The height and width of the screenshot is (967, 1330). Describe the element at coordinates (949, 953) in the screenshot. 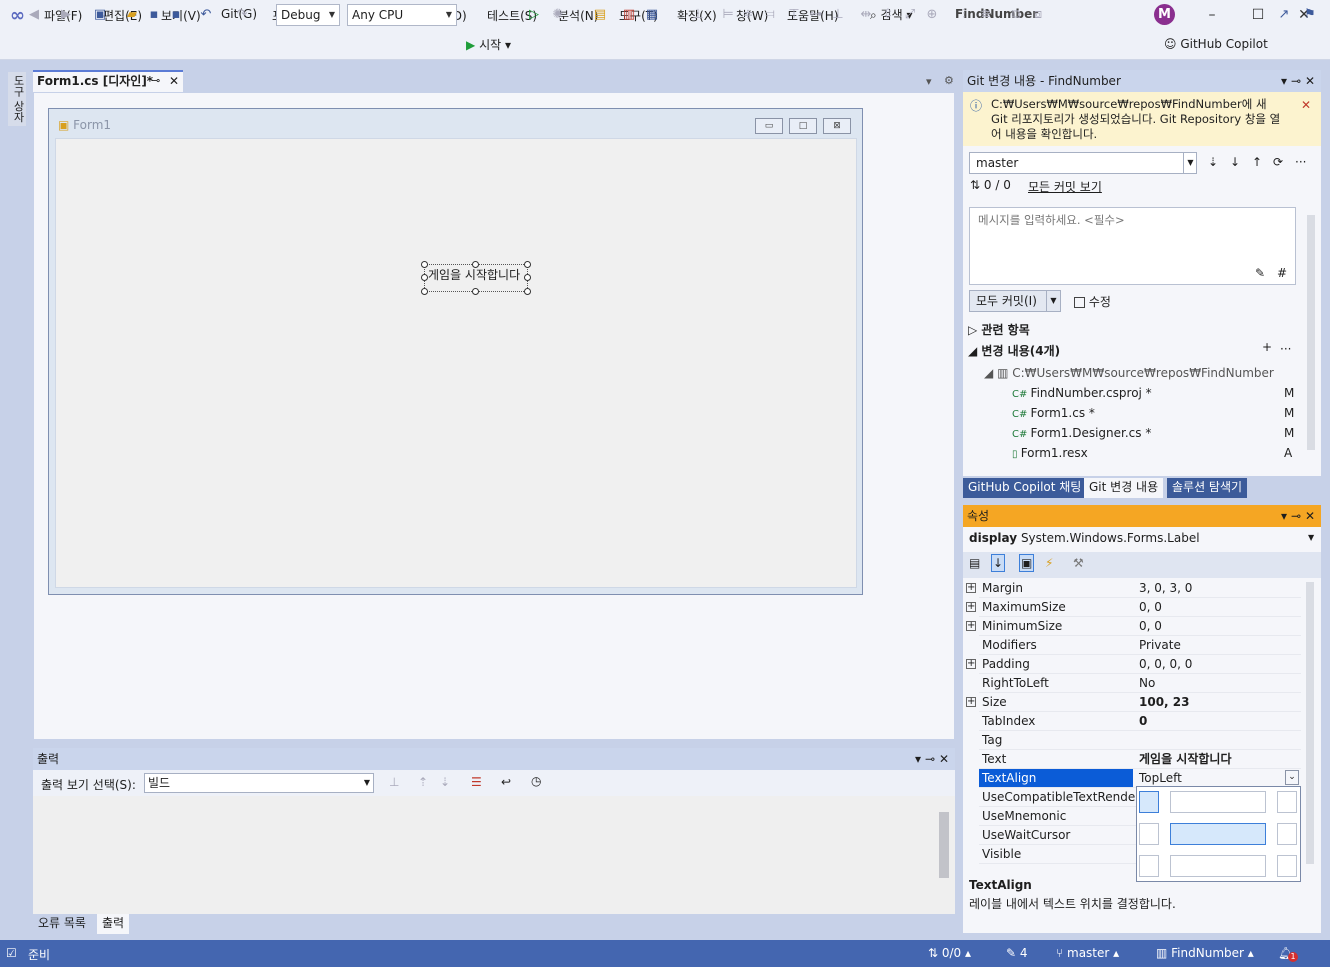

I see `status-sync: ⇅ 0/0 ▴` at that location.